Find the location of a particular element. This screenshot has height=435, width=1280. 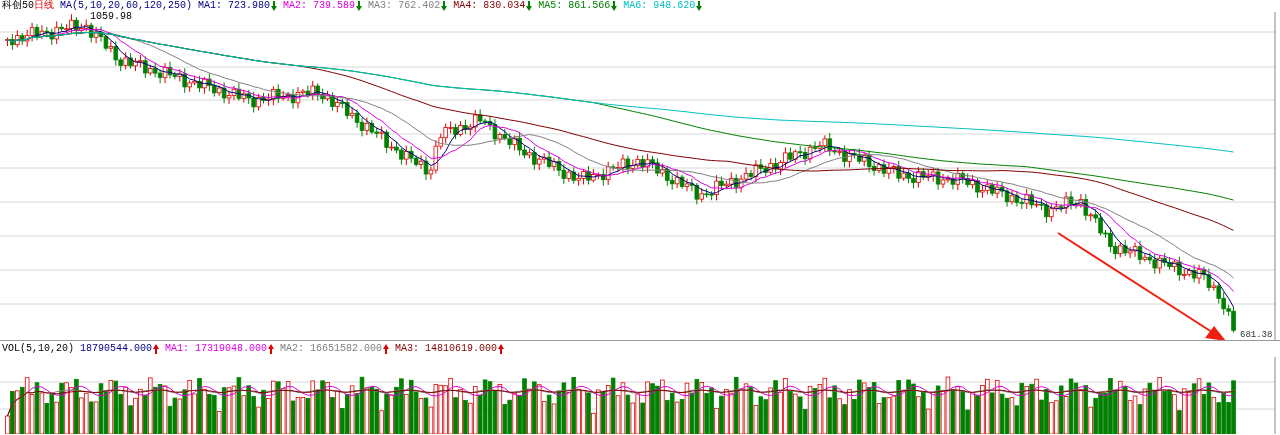

indicator-value: MA6: 948.620 is located at coordinates (659, 6).